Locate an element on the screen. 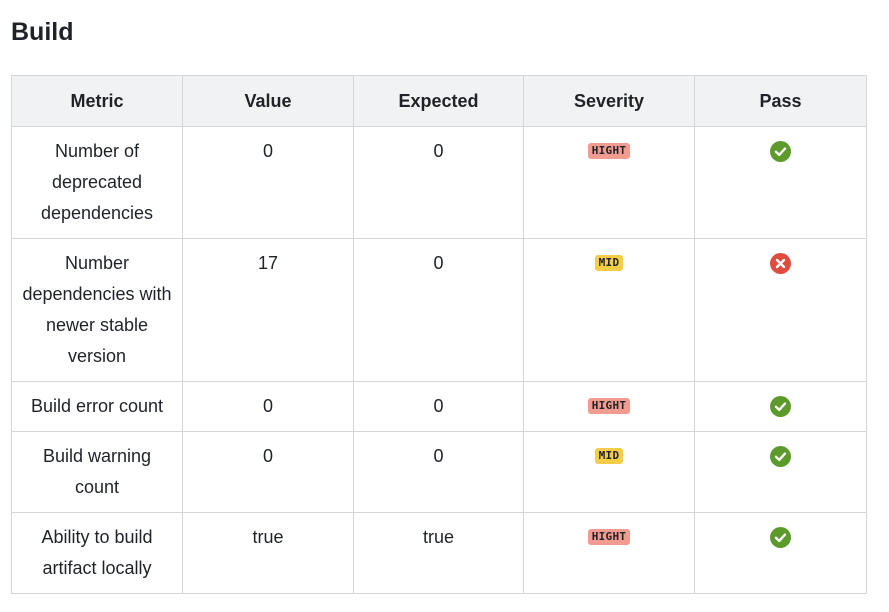  metric-cell: Number of deprecated dependencies is located at coordinates (97, 182).